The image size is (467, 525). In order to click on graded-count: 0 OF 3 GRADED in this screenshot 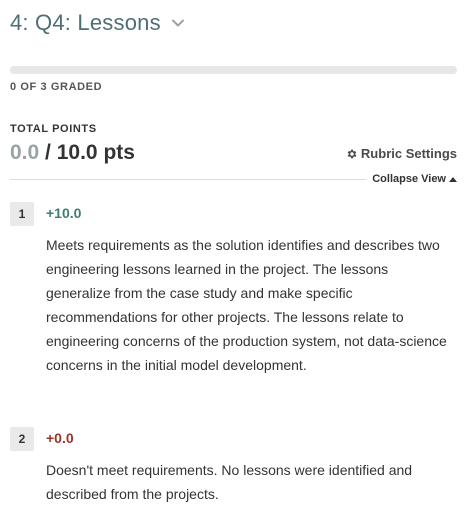, I will do `click(56, 87)`.